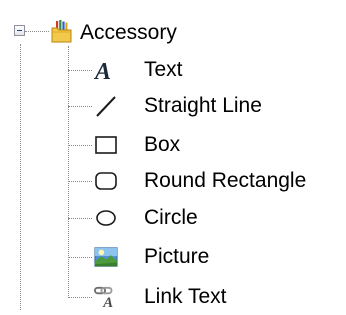  Describe the element at coordinates (177, 256) in the screenshot. I see `tree-item-label: Picture` at that location.